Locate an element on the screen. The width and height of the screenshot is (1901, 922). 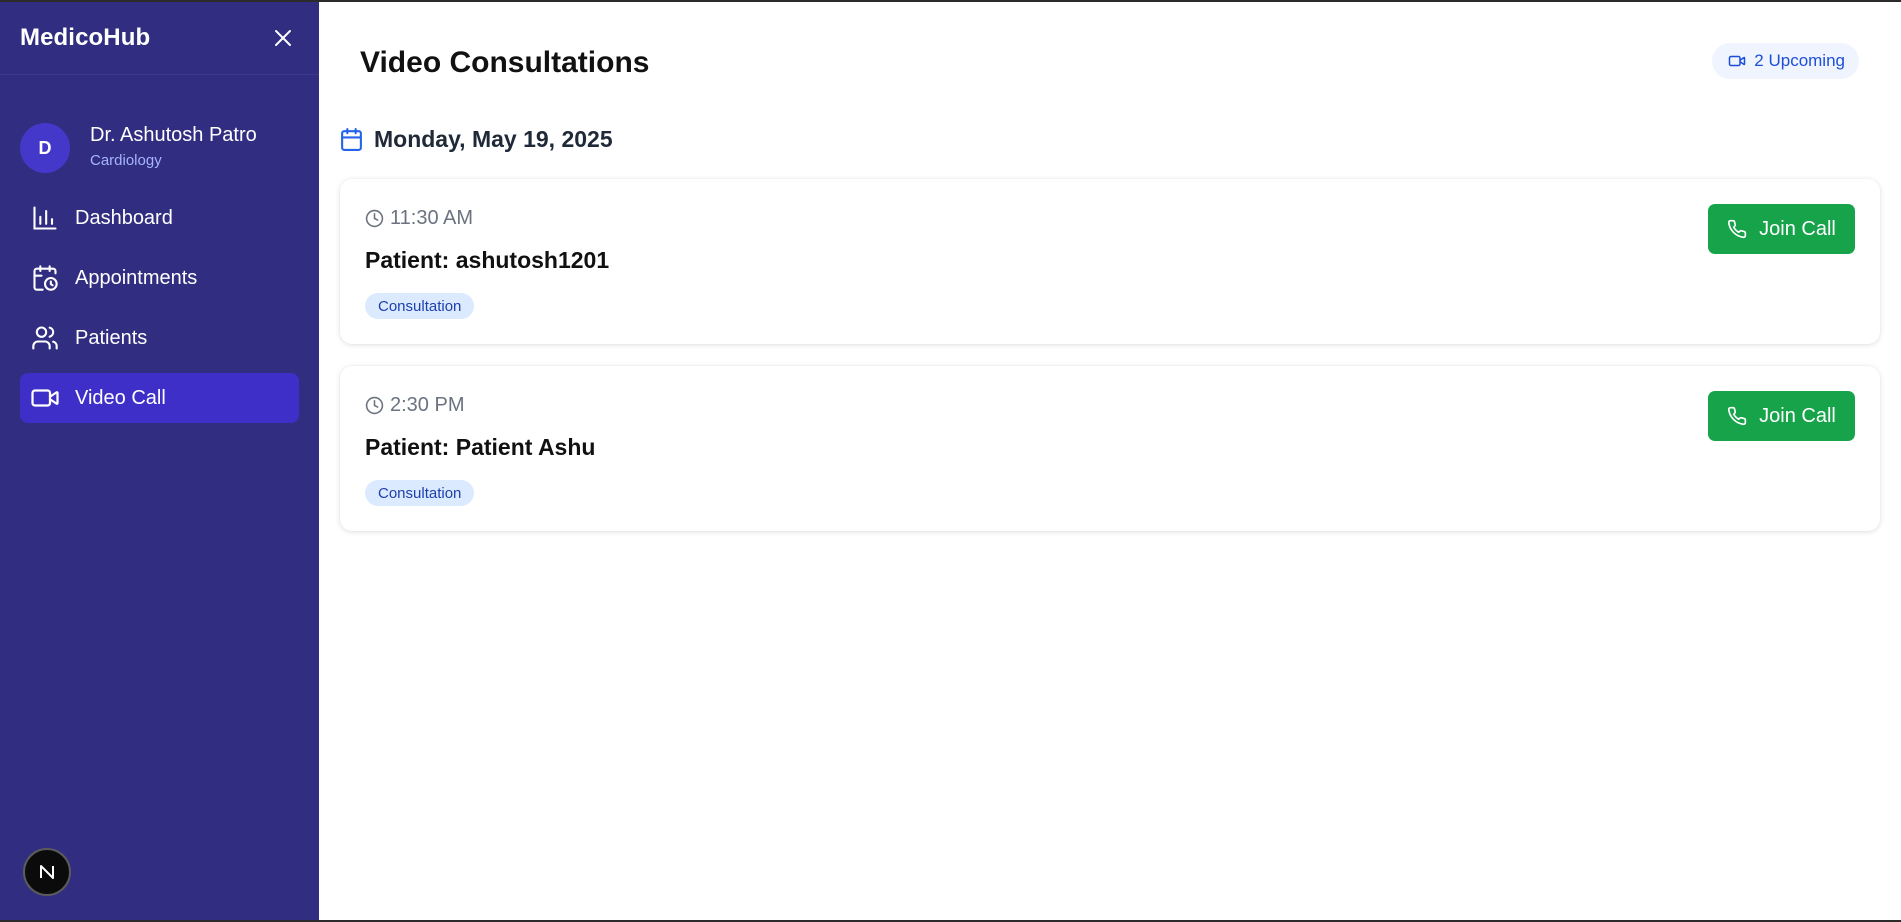
avatar: D is located at coordinates (45, 148).